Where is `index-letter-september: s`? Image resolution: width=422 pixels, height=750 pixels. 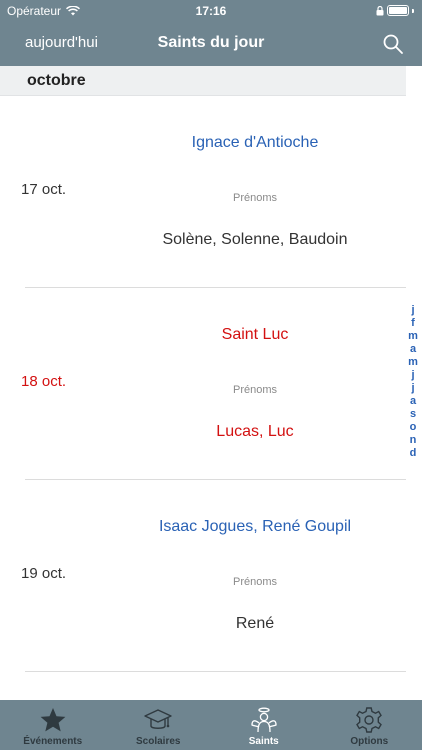
index-letter-september: s is located at coordinates (413, 414).